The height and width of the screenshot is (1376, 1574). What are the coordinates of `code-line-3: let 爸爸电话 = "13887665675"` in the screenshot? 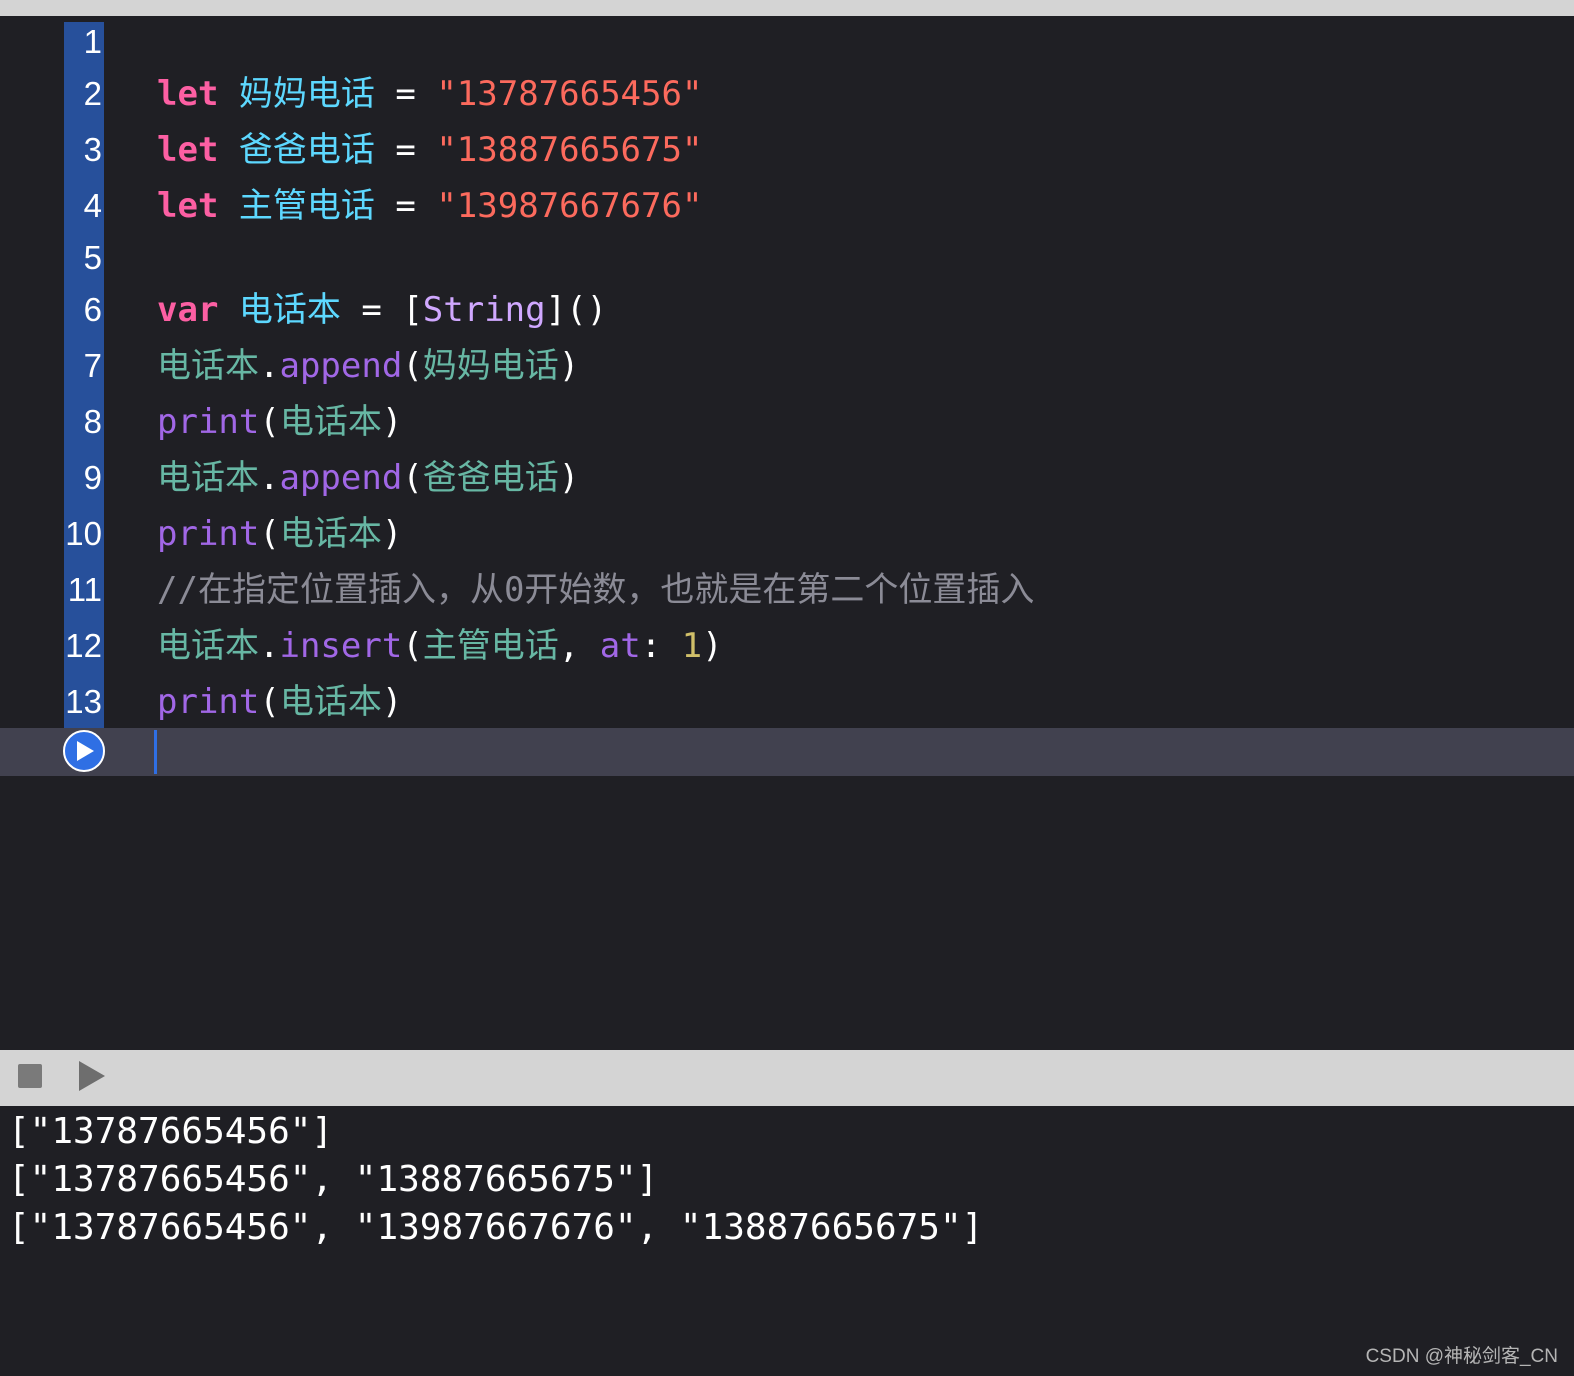 It's located at (429, 150).